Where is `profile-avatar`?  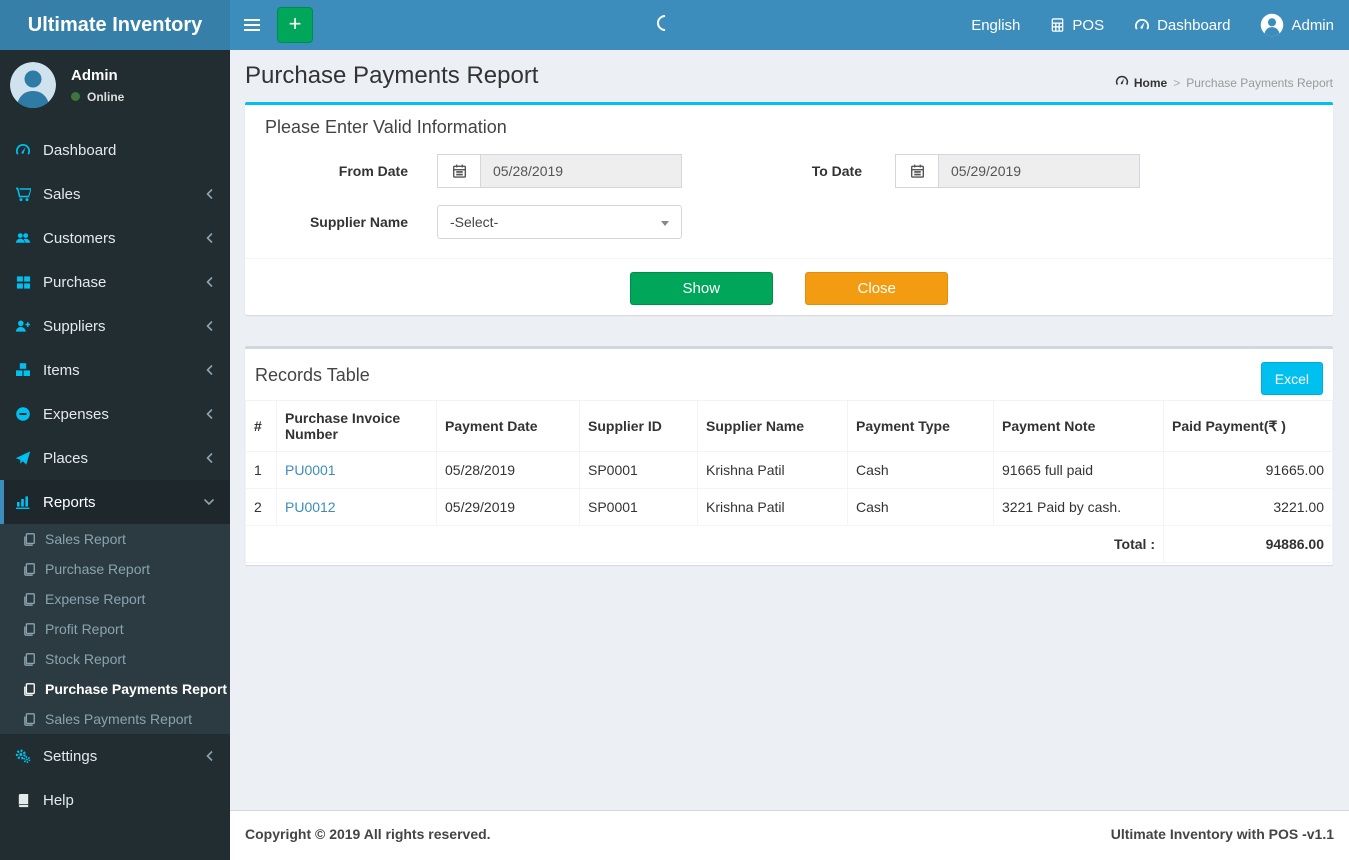 profile-avatar is located at coordinates (33, 85).